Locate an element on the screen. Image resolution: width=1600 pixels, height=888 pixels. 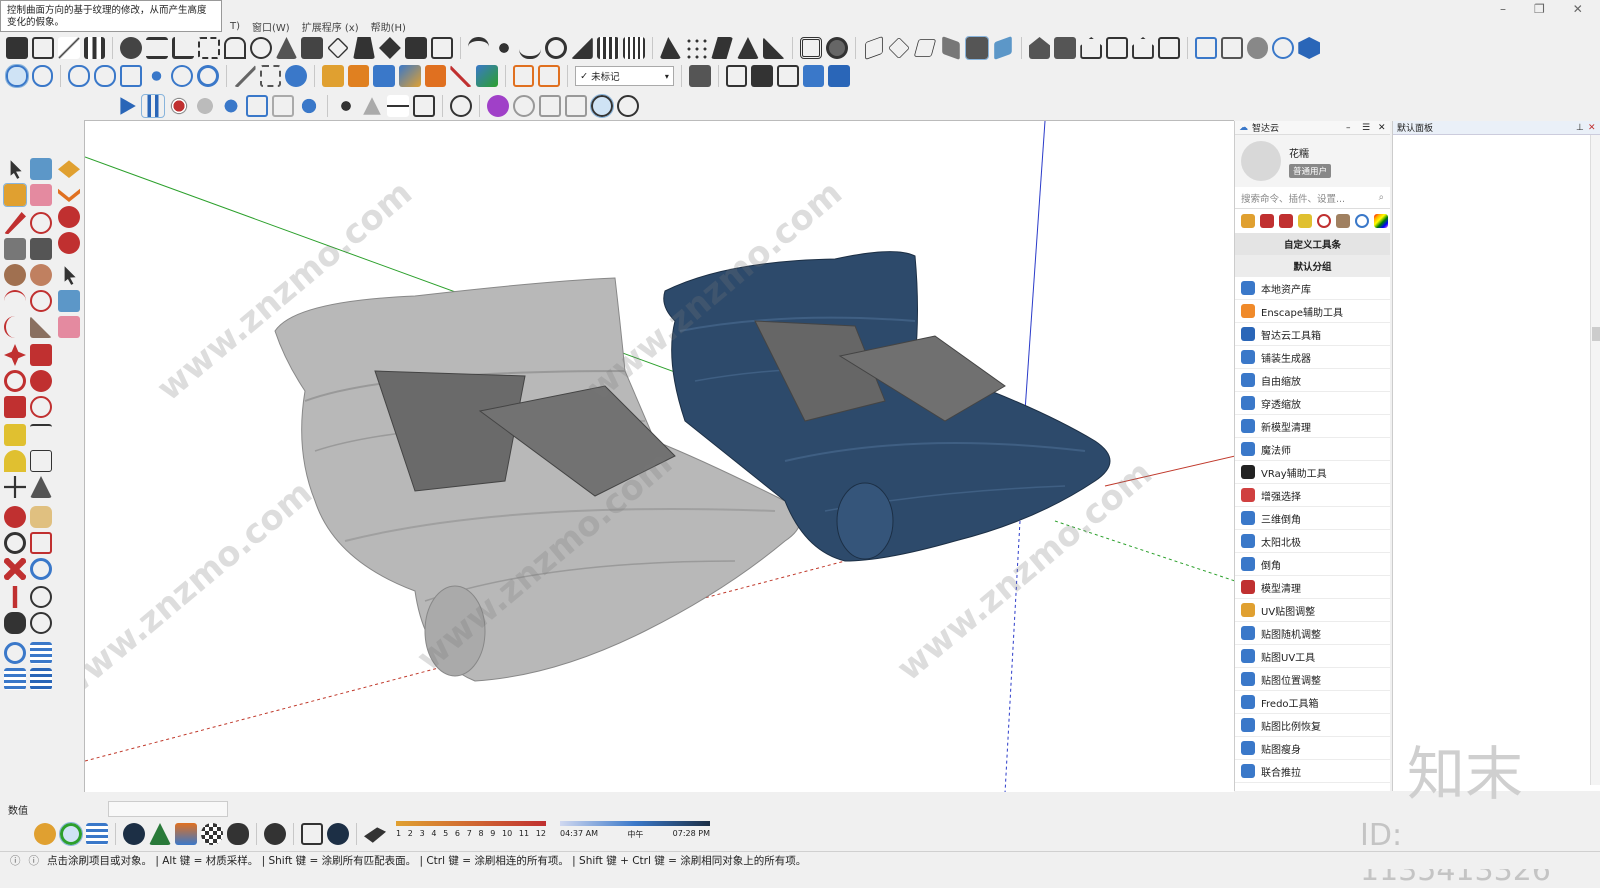
mail-icon is located at coordinates (312, 834).